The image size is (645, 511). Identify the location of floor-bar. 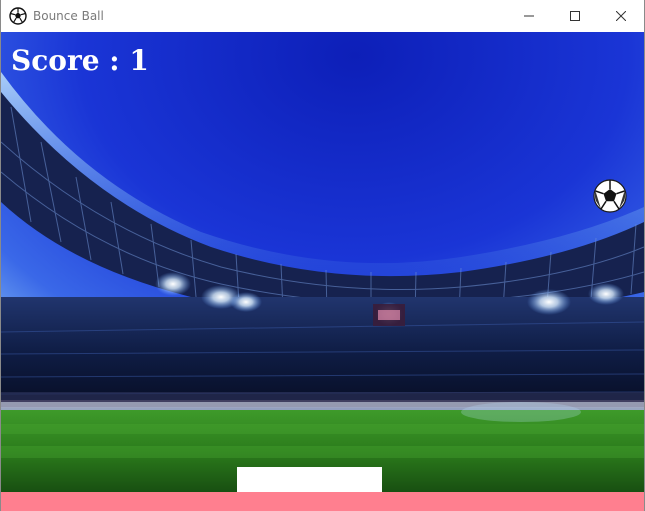
(322, 501).